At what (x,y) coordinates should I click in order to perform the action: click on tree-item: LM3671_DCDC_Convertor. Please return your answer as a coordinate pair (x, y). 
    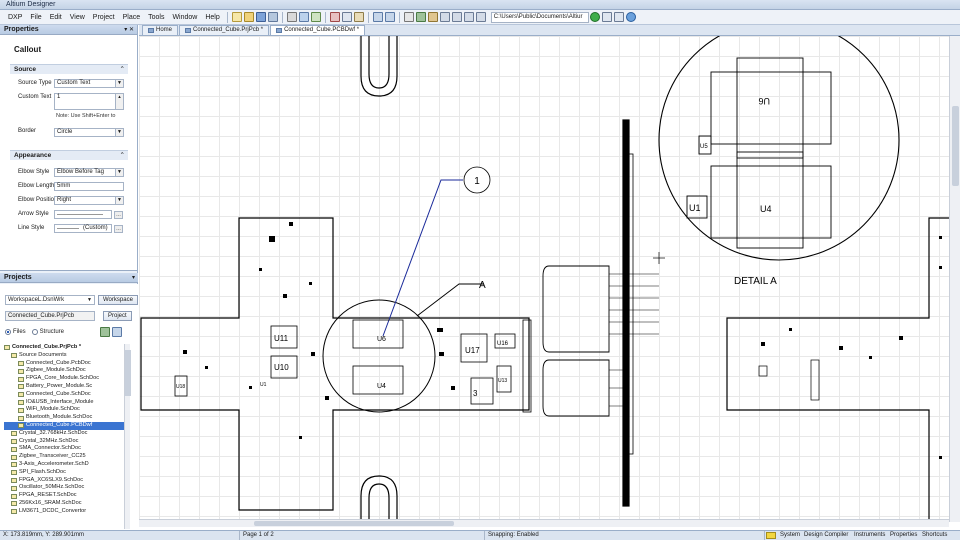
    Looking at the image, I should click on (64, 512).